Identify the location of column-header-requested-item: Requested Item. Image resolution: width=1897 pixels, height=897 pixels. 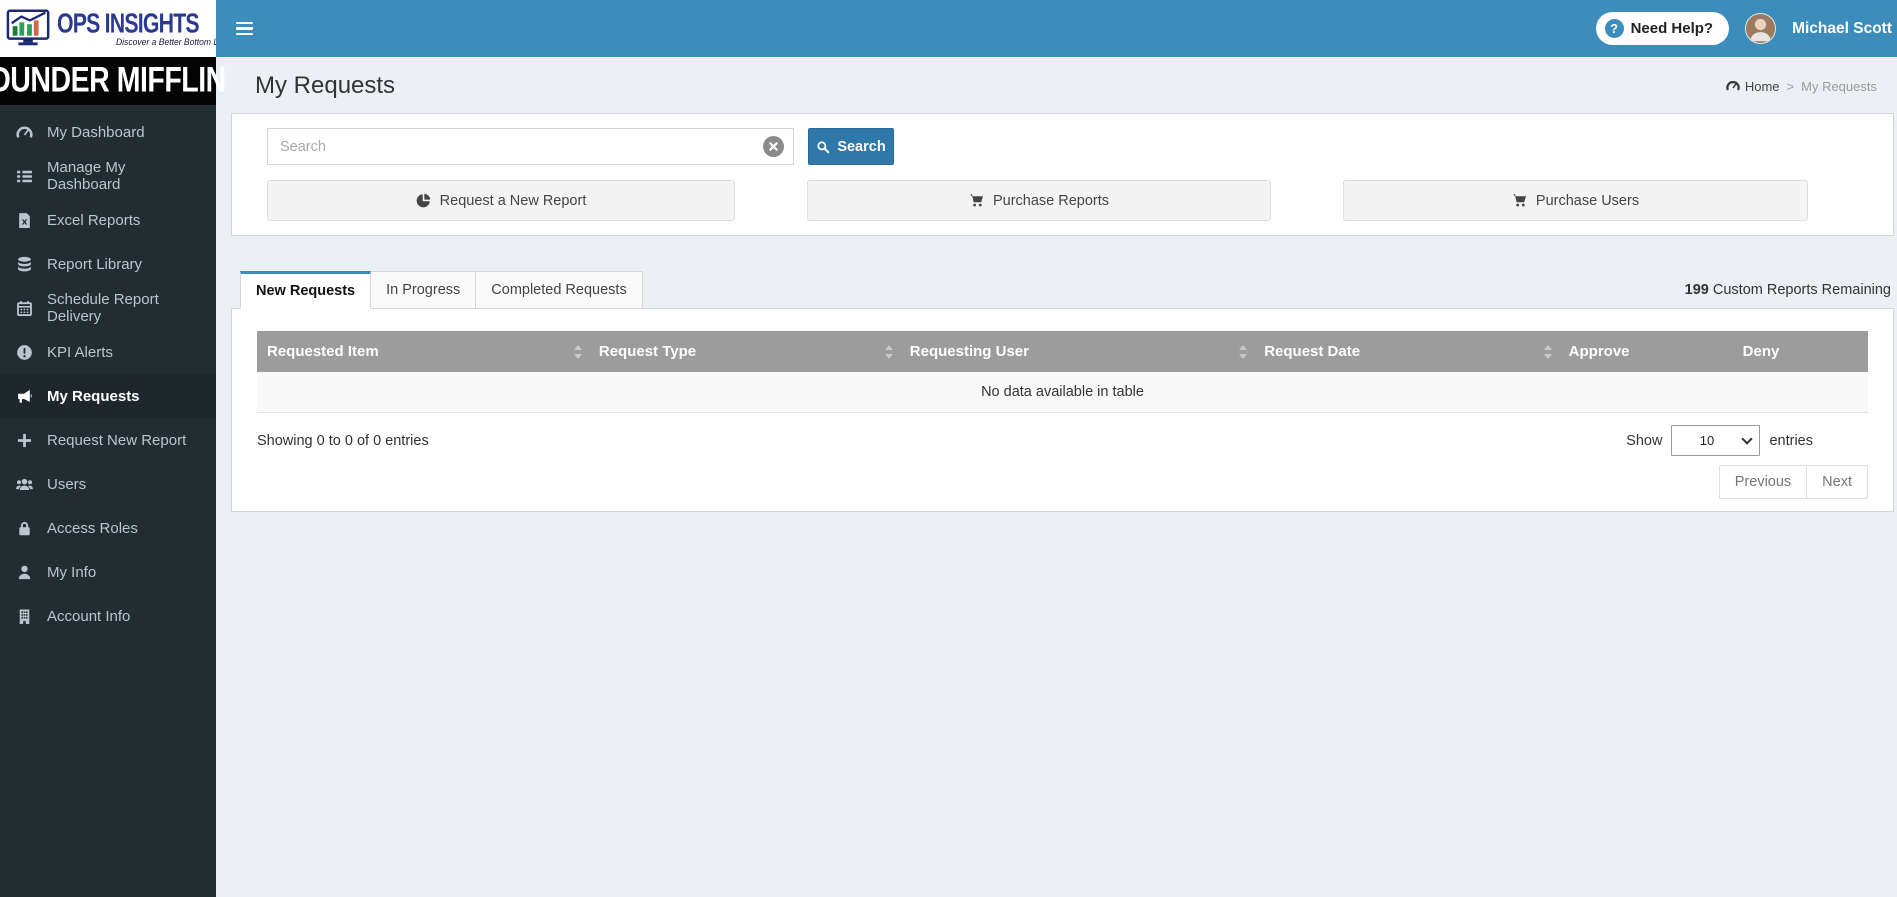
(423, 351).